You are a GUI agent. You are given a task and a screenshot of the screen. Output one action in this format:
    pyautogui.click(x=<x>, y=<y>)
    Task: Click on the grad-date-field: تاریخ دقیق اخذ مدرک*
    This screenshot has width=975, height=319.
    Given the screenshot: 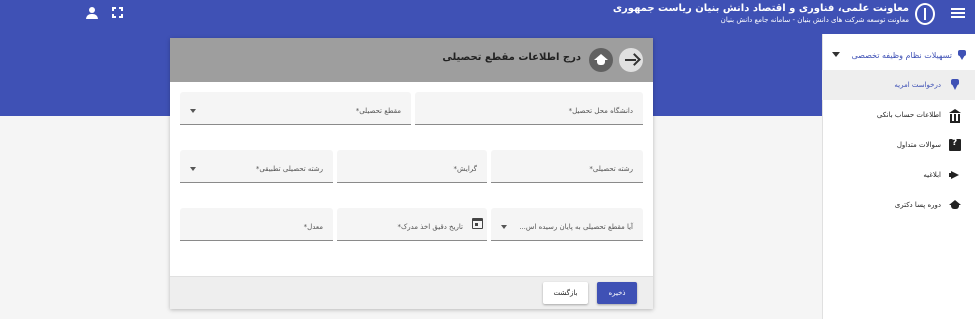 What is the action you would take?
    pyautogui.click(x=412, y=224)
    